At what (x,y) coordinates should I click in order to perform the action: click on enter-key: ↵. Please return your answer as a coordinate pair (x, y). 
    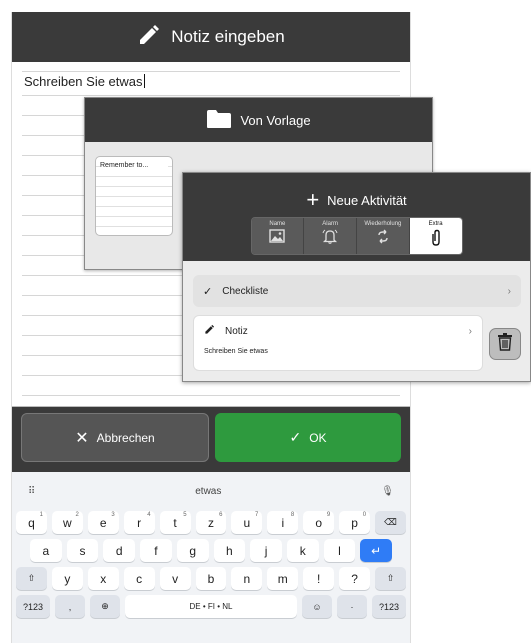
    Looking at the image, I should click on (376, 550).